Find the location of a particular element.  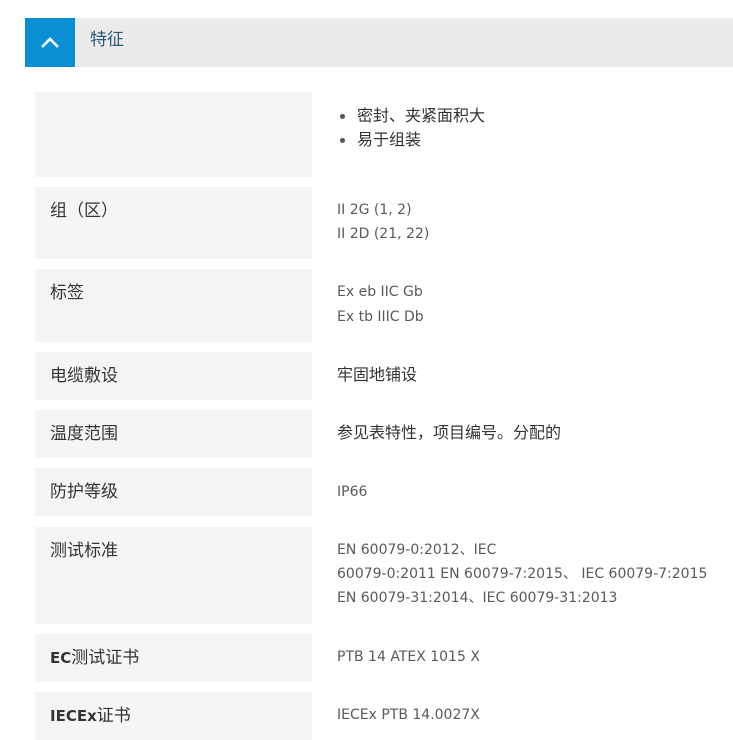

ec-certificate-label: EC测试证书 is located at coordinates (173, 658).